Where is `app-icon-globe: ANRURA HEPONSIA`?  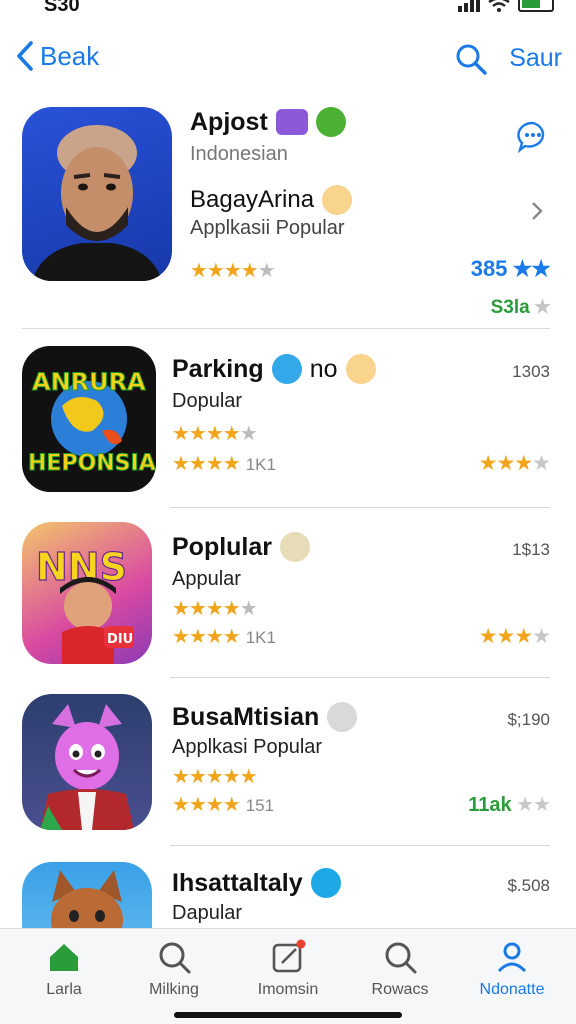 app-icon-globe: ANRURA HEPONSIA is located at coordinates (89, 419).